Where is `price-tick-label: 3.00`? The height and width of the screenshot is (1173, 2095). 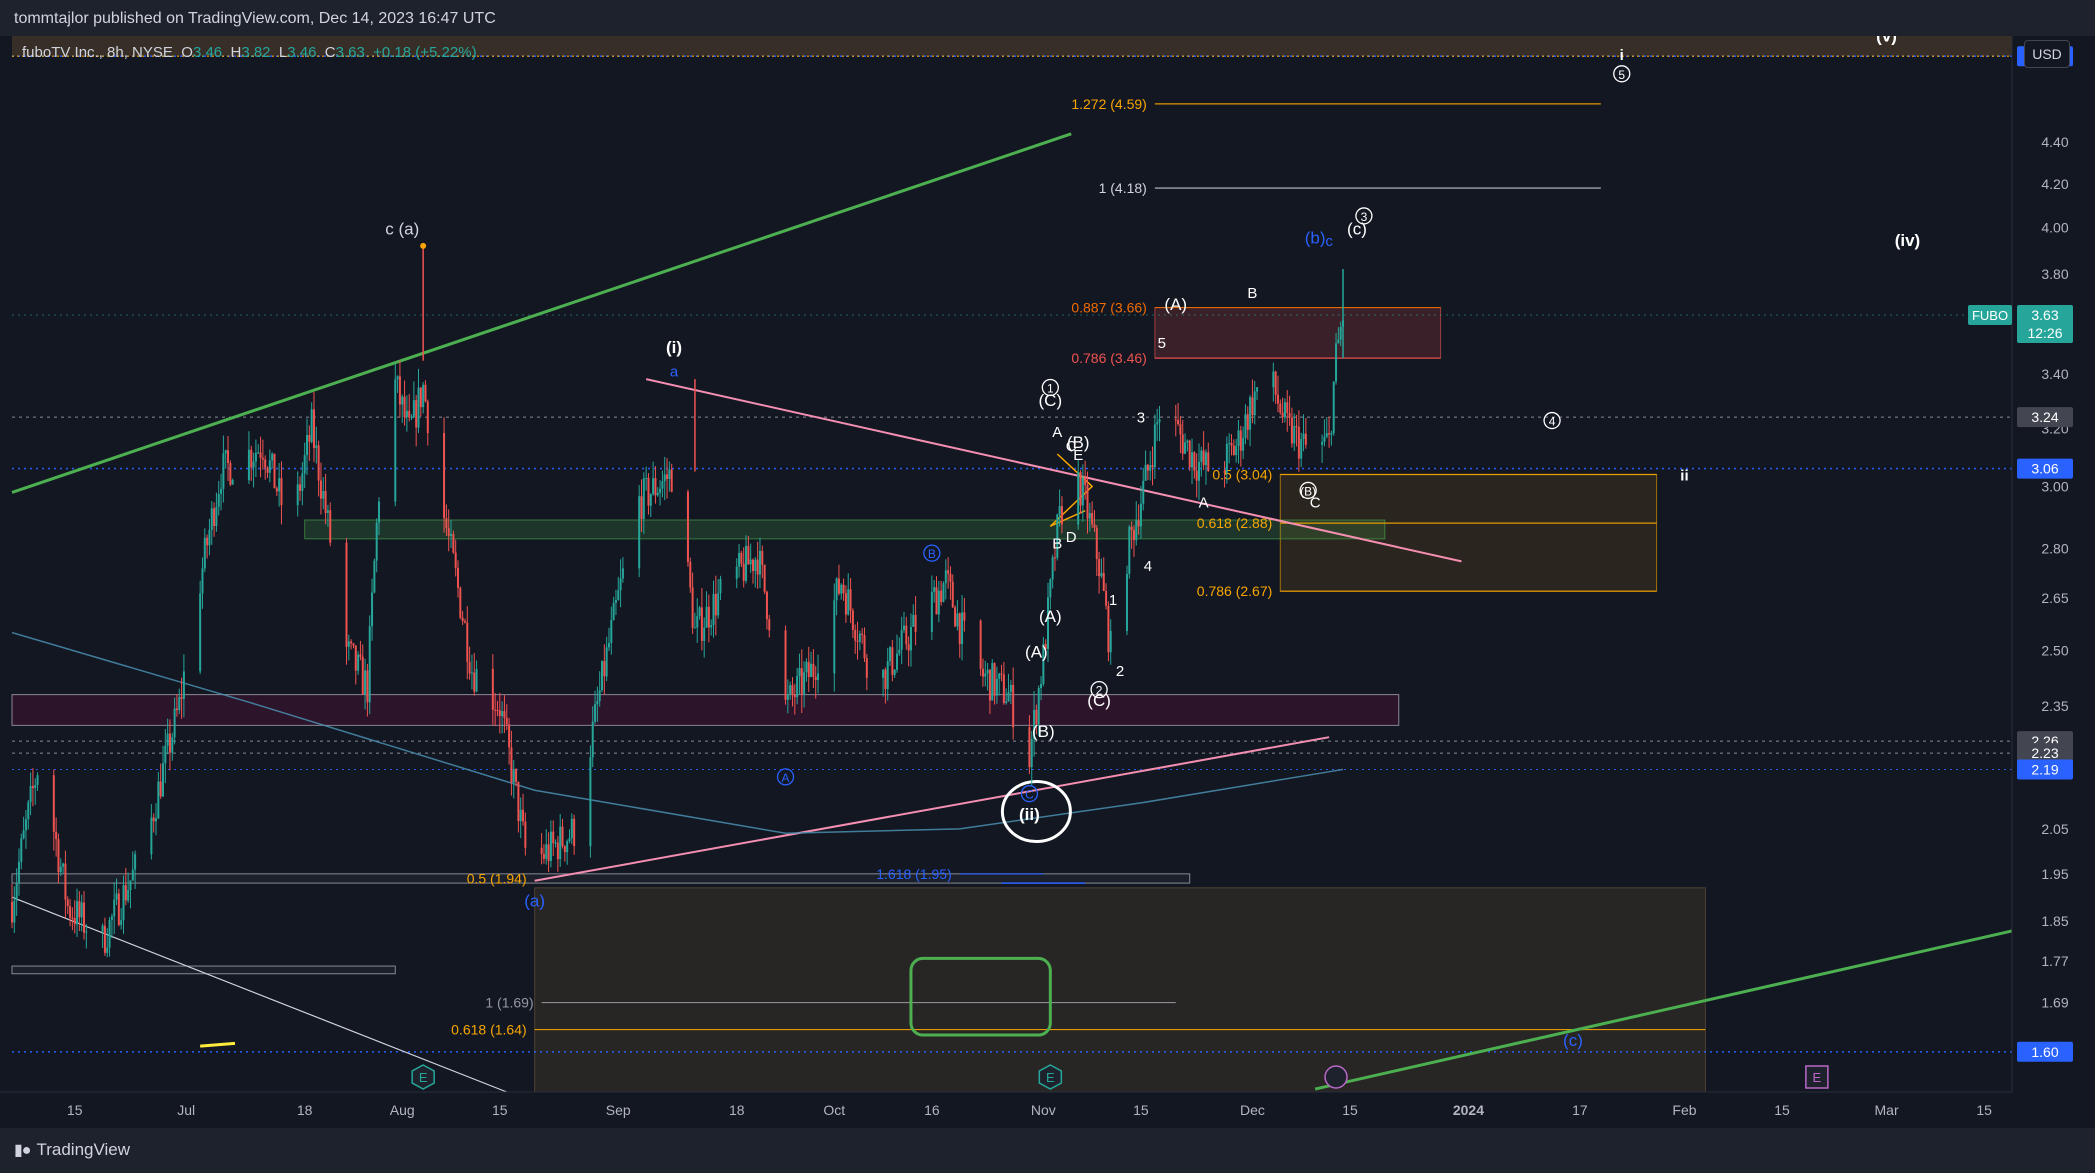
price-tick-label: 3.00 is located at coordinates (2054, 486).